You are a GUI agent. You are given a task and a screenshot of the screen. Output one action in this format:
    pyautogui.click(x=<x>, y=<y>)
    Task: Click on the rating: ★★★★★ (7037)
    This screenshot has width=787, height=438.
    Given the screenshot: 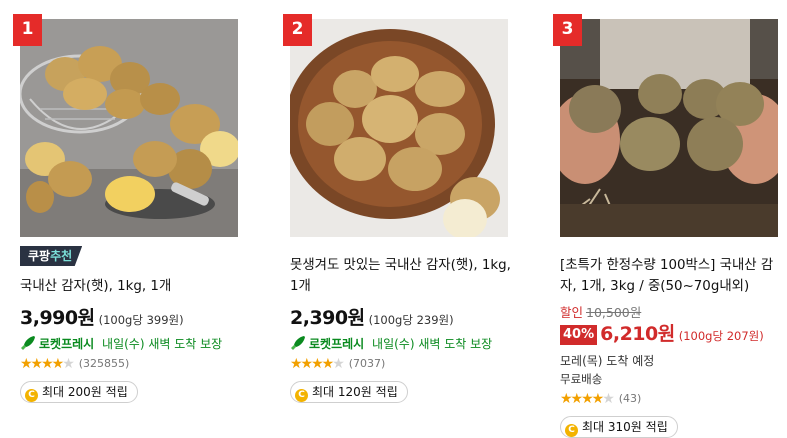 What is the action you would take?
    pyautogui.click(x=337, y=364)
    